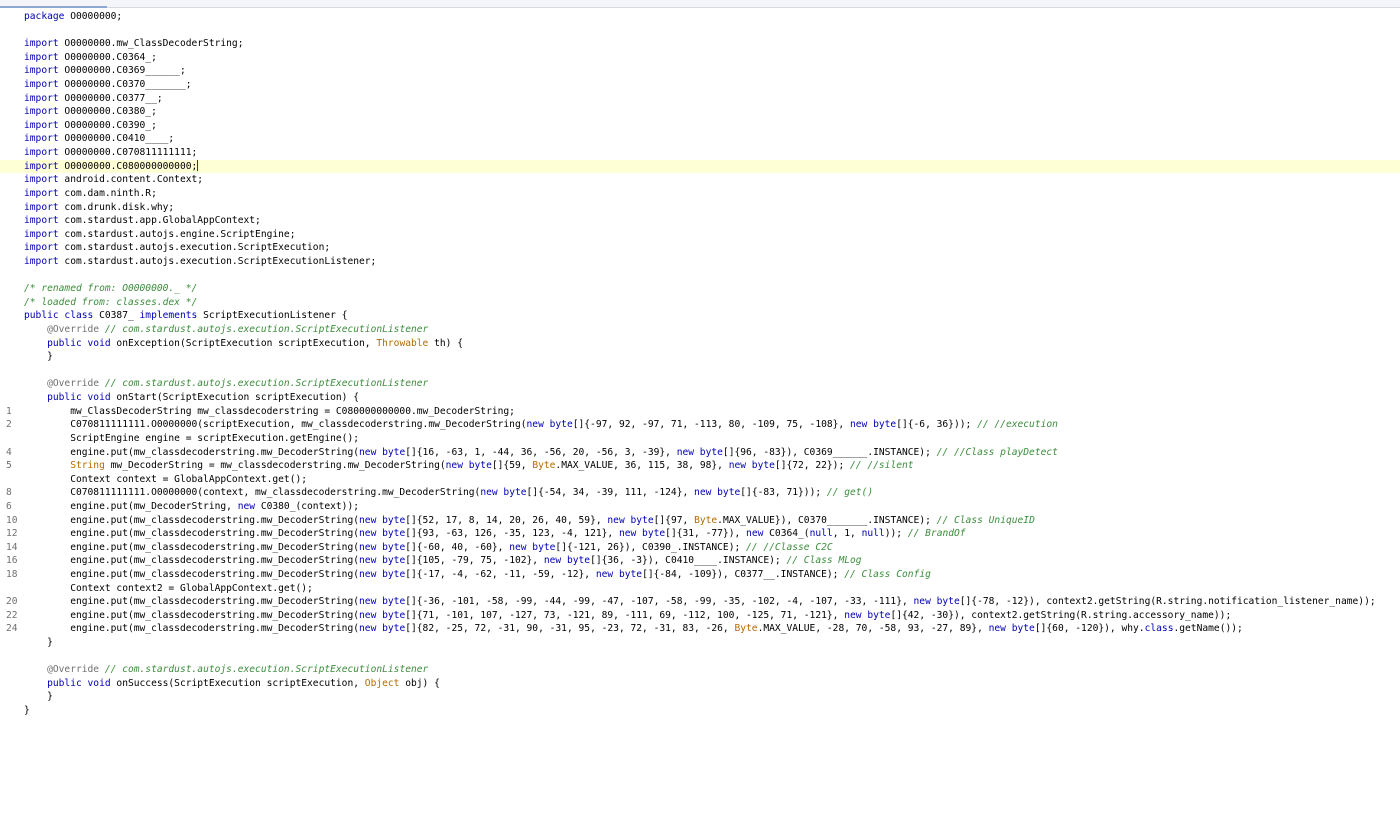 The width and height of the screenshot is (1400, 825). I want to click on code-line: import O0000000.C070811111111;, so click(700, 153).